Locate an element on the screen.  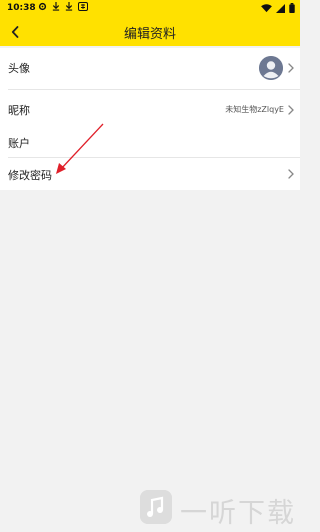
watermark: 一听下载 is located at coordinates (220, 508).